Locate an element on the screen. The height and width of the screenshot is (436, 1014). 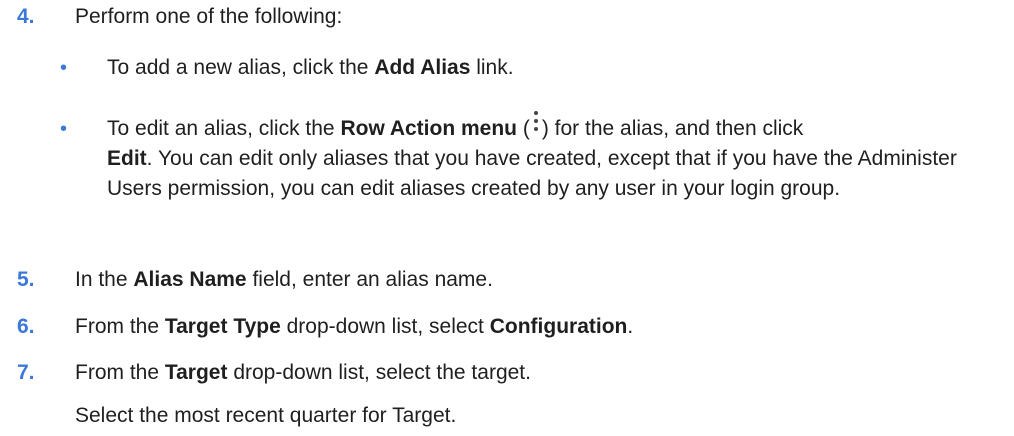
step-text-post: . is located at coordinates (630, 326).